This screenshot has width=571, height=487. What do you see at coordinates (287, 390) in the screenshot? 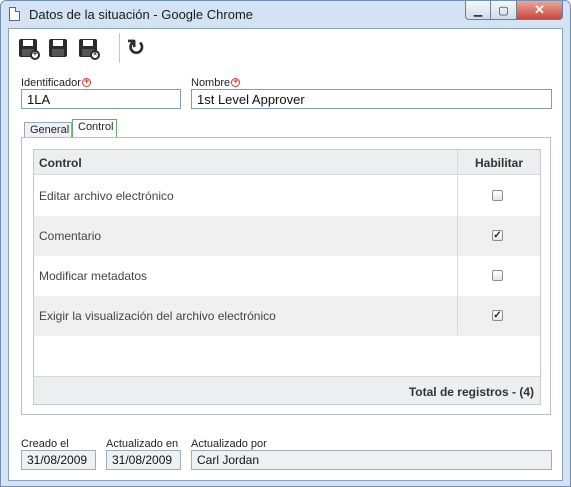
I see `grid-footer: Total de registros - (4)` at bounding box center [287, 390].